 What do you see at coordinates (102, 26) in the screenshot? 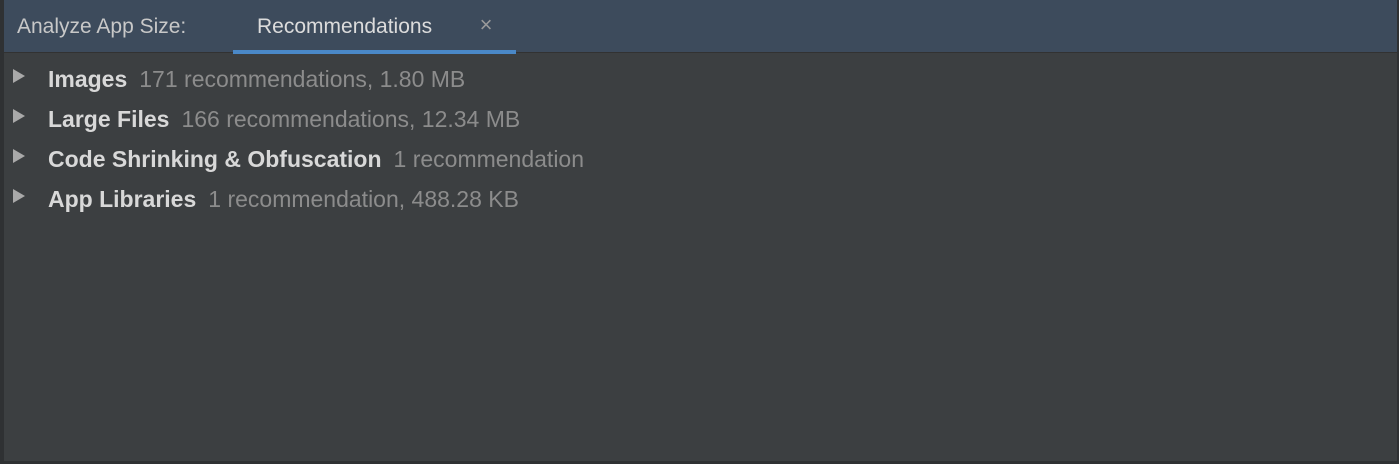
I see `header-title: Analyze App Size:` at bounding box center [102, 26].